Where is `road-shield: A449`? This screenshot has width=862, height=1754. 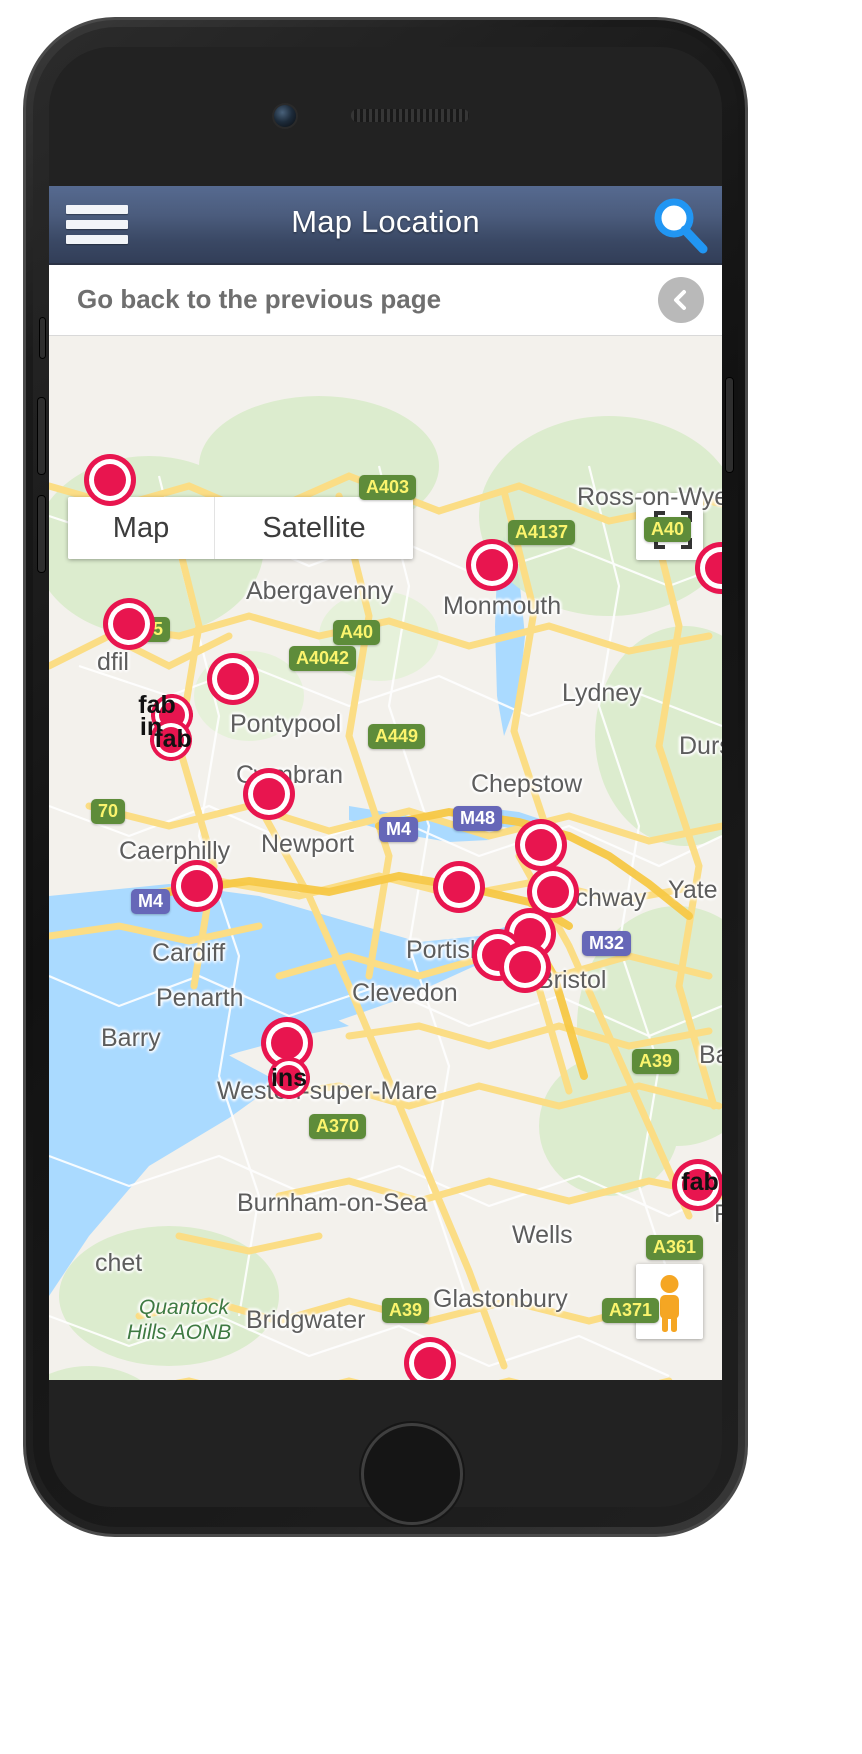
road-shield: A449 is located at coordinates (397, 736).